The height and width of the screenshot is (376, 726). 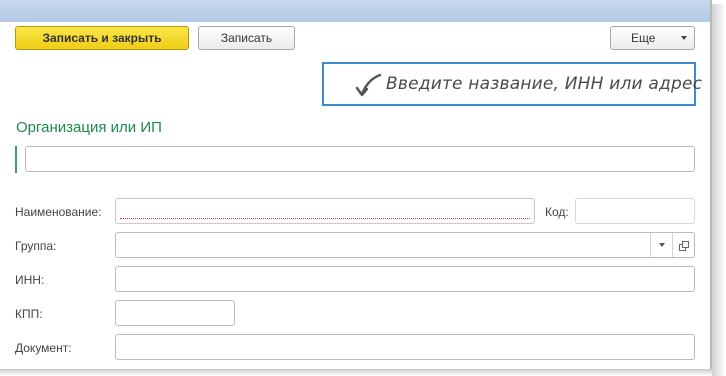 What do you see at coordinates (325, 211) in the screenshot?
I see `name-input` at bounding box center [325, 211].